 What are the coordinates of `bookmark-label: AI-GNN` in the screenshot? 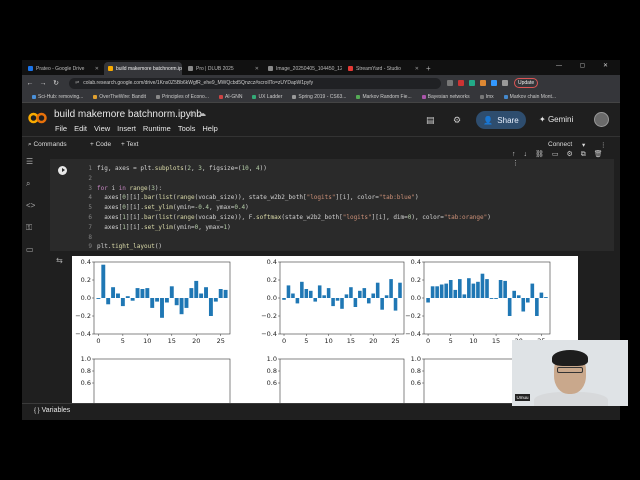 It's located at (233, 96).